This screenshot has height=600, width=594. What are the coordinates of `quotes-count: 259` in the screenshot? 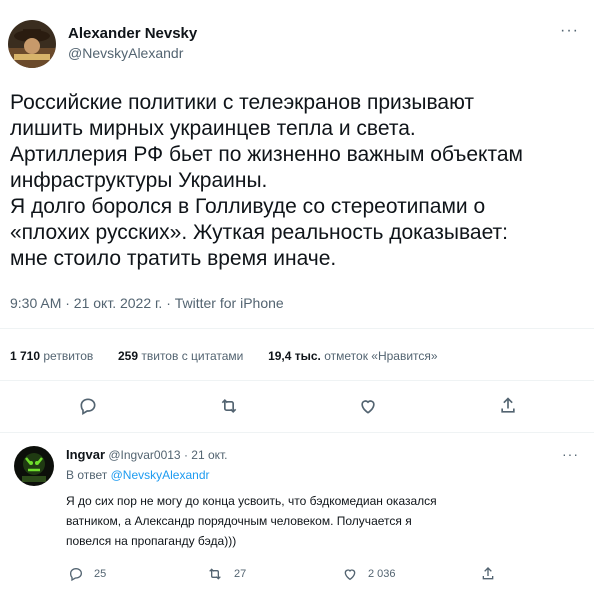 It's located at (128, 356).